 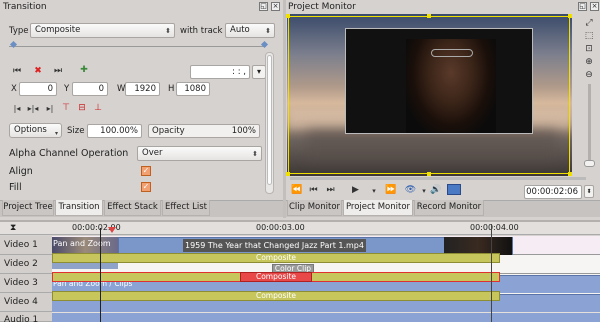 What do you see at coordinates (193, 89) in the screenshot?
I see `h-field: 1080` at bounding box center [193, 89].